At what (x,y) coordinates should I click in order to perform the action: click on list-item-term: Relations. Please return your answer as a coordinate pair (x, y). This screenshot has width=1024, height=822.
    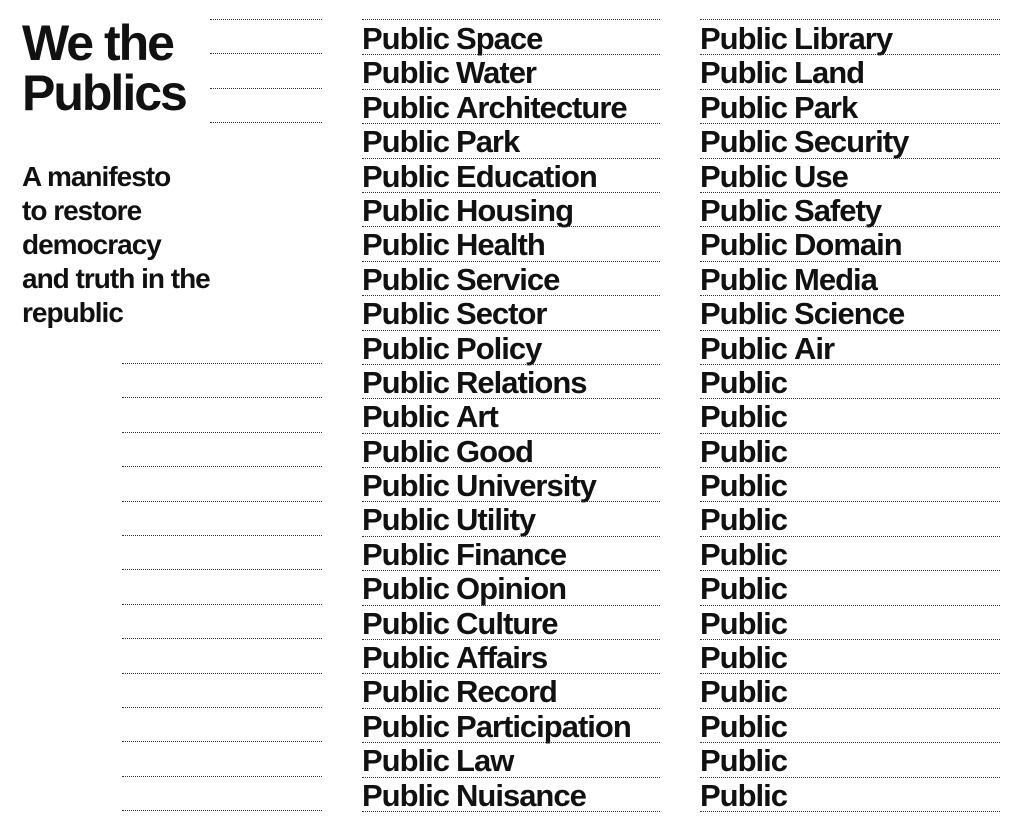
    Looking at the image, I should click on (522, 382).